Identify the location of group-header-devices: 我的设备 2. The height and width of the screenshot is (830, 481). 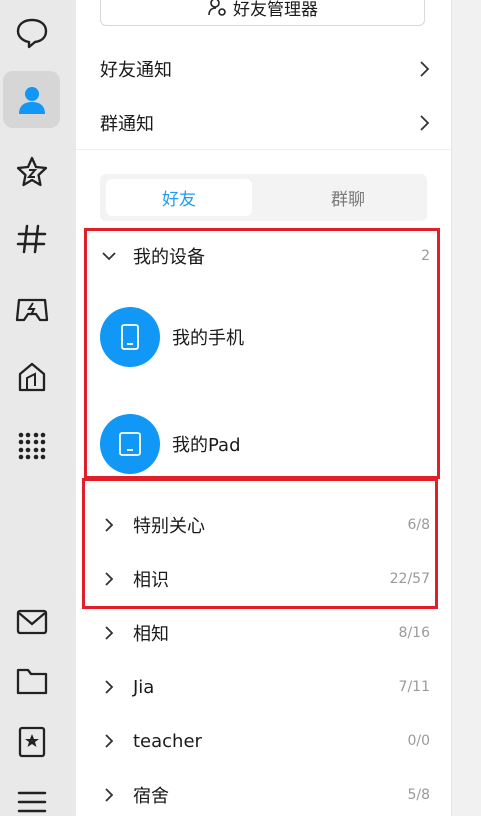
(265, 256).